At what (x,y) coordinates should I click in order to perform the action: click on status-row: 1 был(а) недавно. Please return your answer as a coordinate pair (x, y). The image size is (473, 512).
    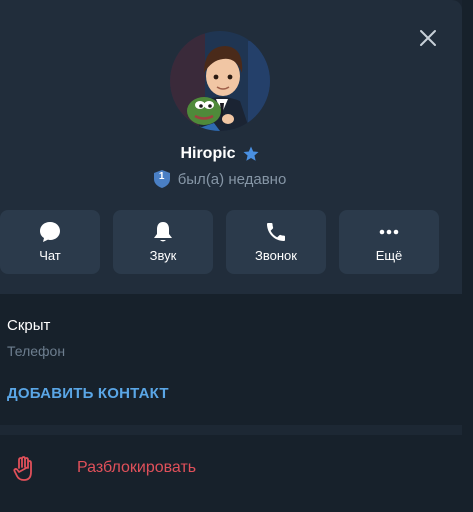
    Looking at the image, I should click on (220, 179).